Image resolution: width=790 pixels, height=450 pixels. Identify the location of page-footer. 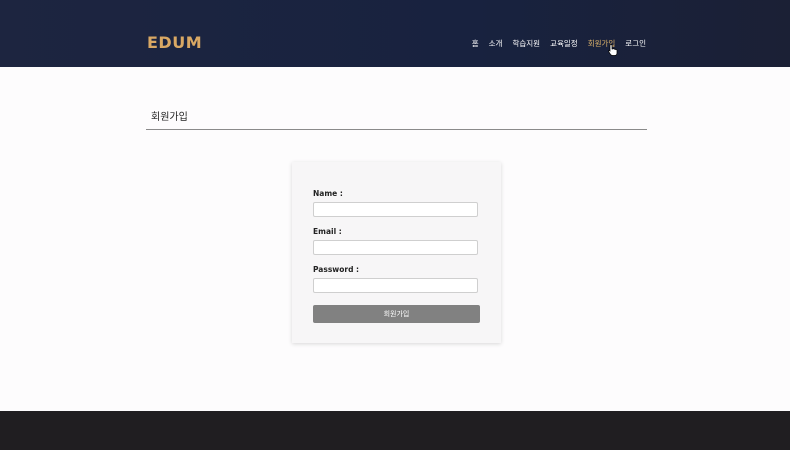
(395, 430).